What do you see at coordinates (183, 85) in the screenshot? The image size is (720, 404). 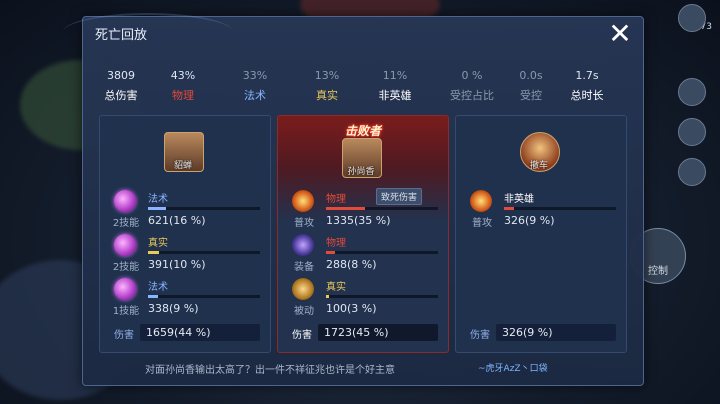 I see `stat-physical: 43% 物理` at bounding box center [183, 85].